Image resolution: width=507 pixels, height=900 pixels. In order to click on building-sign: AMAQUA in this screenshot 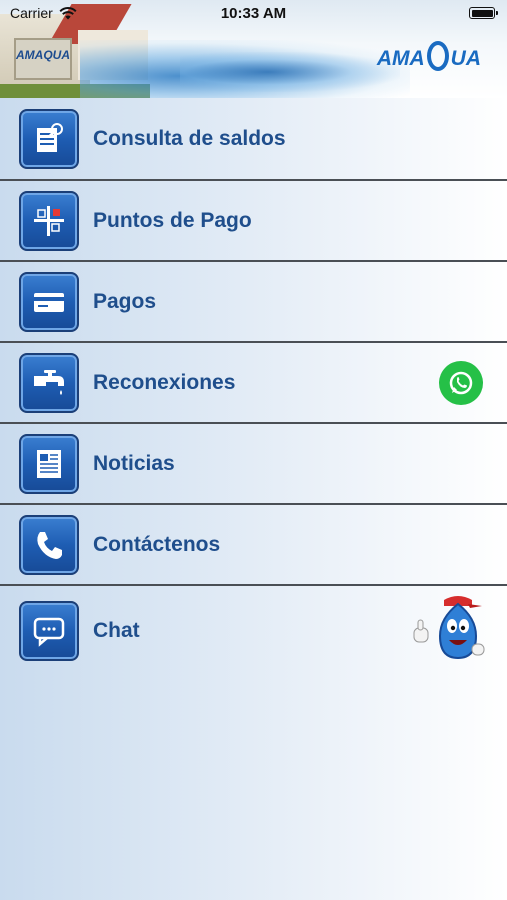, I will do `click(43, 59)`.